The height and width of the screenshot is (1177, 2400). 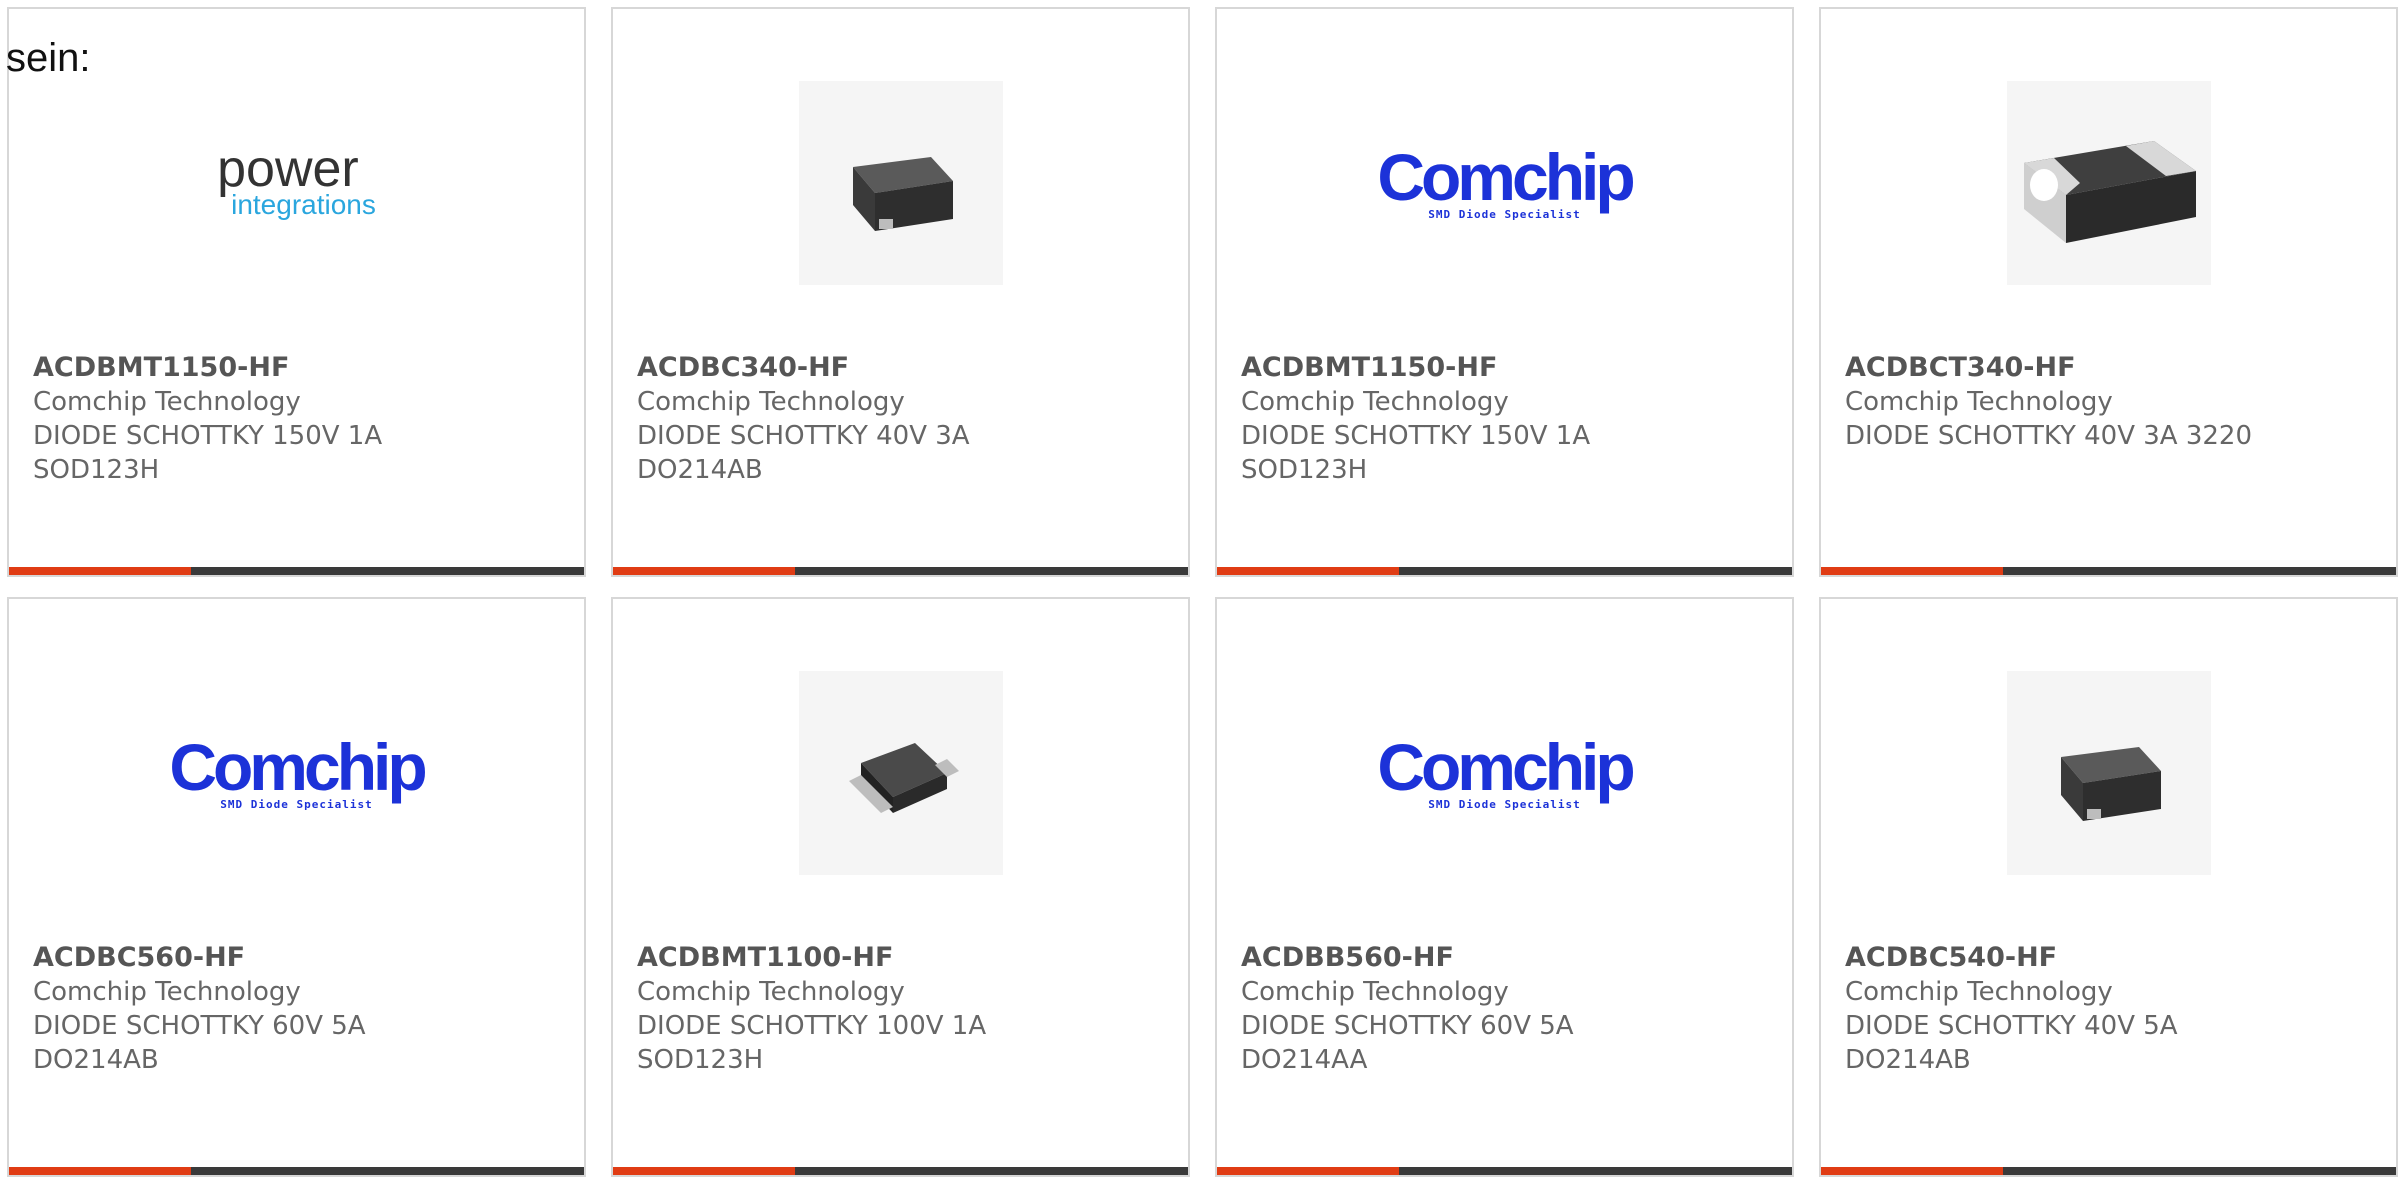 I want to click on power-integrations-logo: power integrations, so click(x=297, y=183).